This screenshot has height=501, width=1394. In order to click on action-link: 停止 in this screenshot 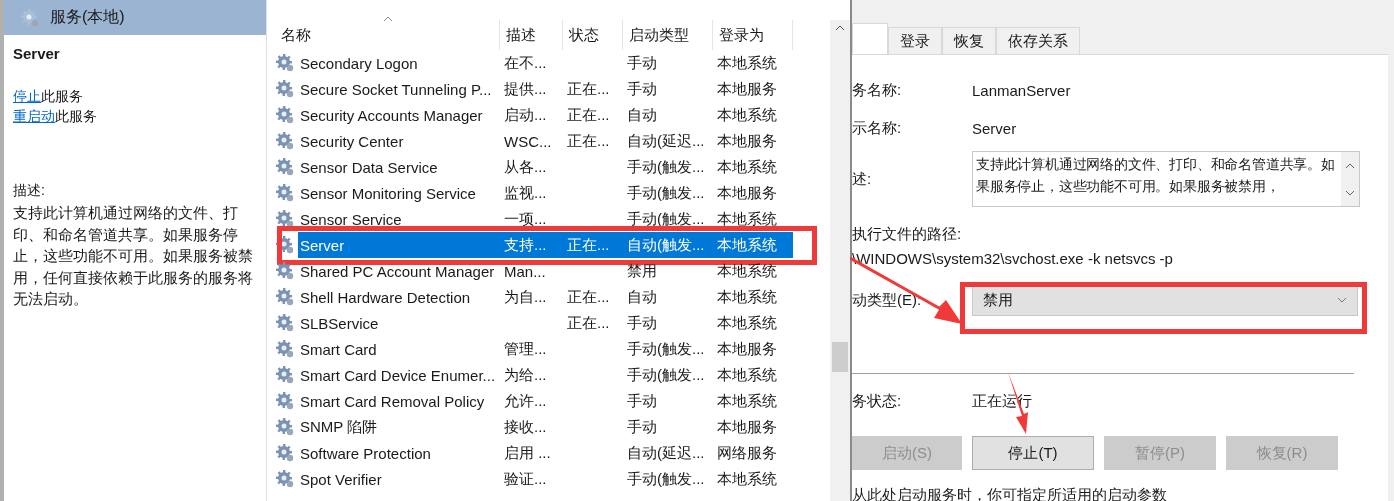, I will do `click(27, 96)`.